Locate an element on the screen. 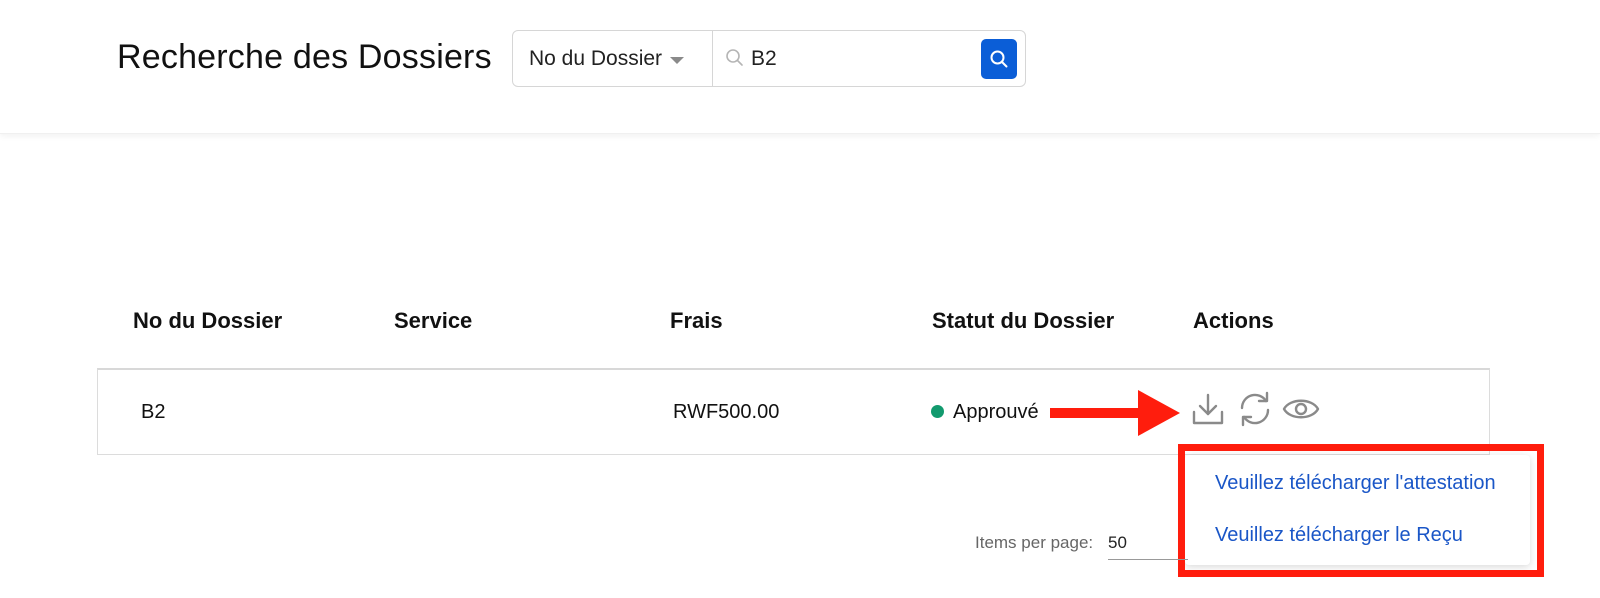 The width and height of the screenshot is (1600, 598). menu-item-download-receipt: Veuillez télécharger le Reçu is located at coordinates (1339, 535).